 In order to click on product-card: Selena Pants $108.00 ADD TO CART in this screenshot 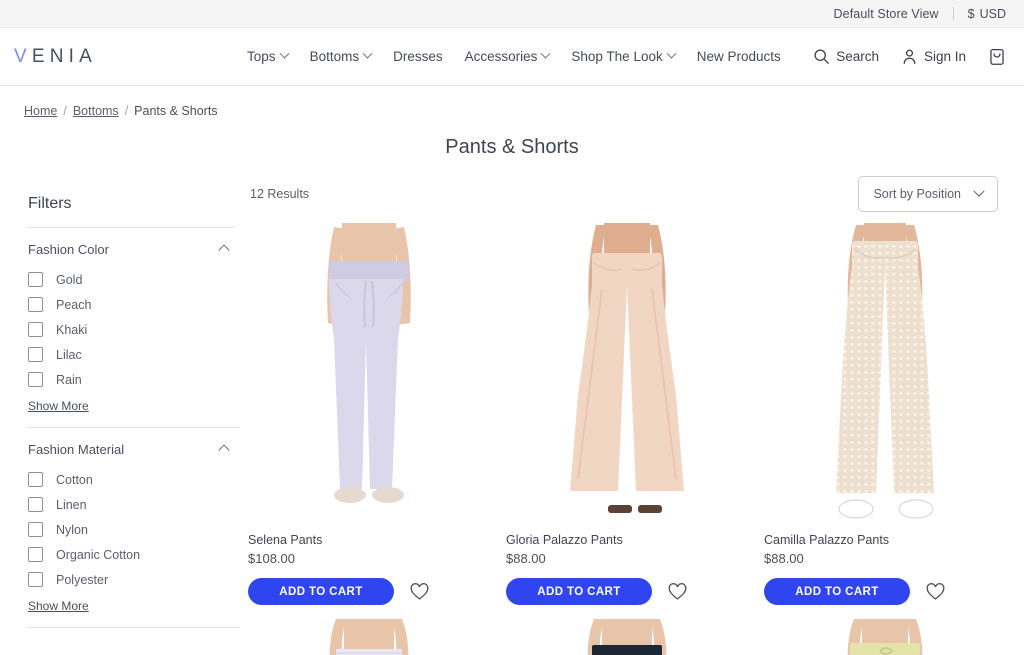, I will do `click(369, 414)`.